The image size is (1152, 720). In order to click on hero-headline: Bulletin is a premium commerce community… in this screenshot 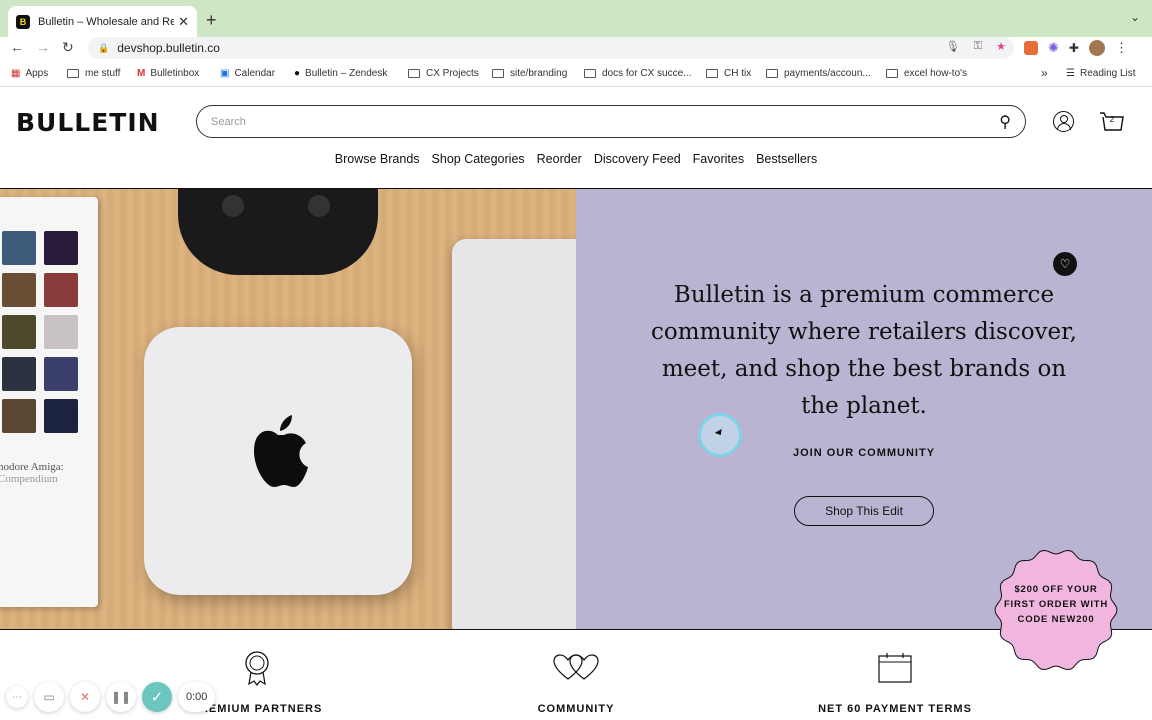, I will do `click(864, 350)`.